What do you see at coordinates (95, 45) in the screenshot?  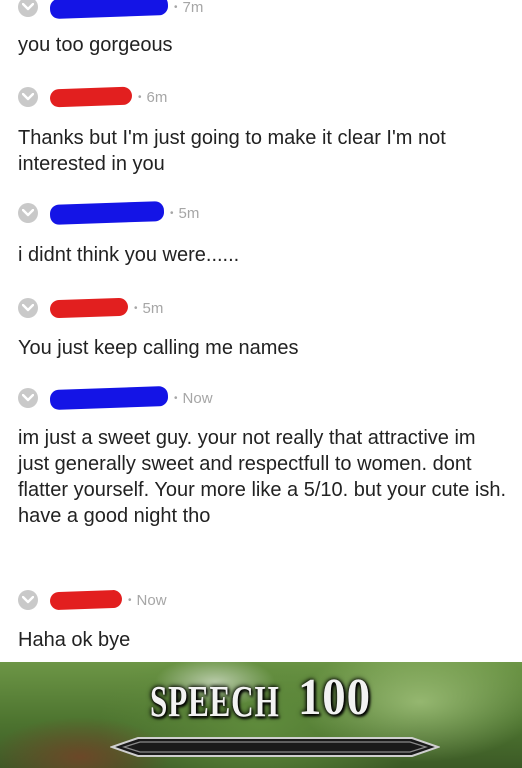 I see `comment-text: you too gorgeous` at bounding box center [95, 45].